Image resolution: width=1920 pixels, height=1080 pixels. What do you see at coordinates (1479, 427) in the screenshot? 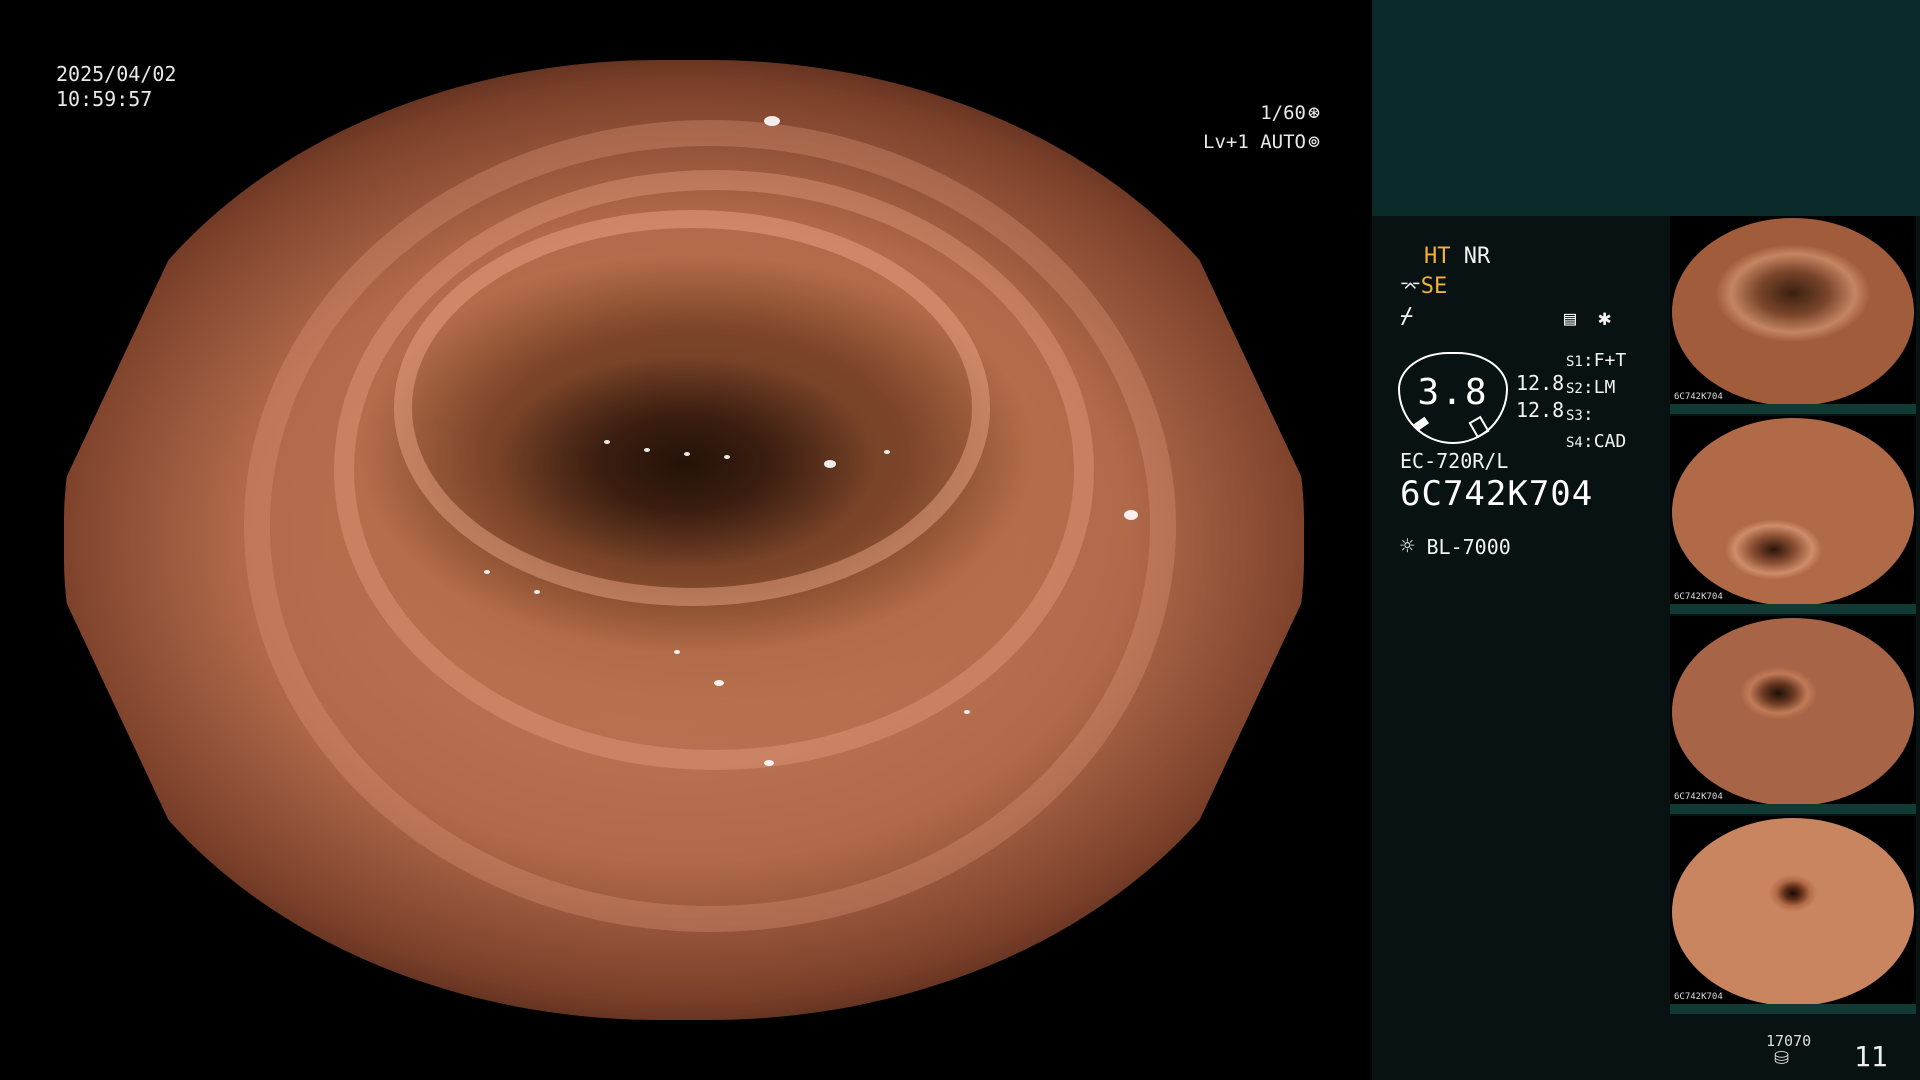
I see `gauge-needle-right` at bounding box center [1479, 427].